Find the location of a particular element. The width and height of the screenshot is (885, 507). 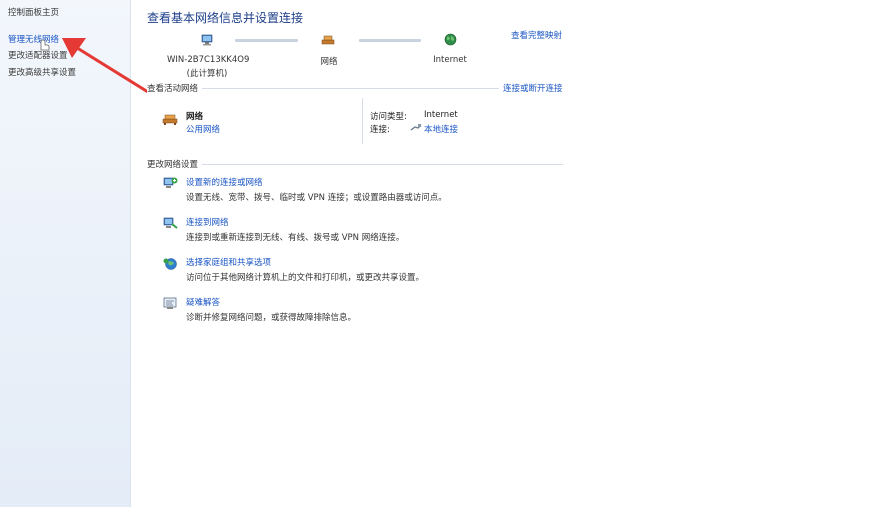

task-homegroup-desc: 访问位于其他网络计算机上的文件和打印机，或更改共享设置。 is located at coordinates (305, 278).